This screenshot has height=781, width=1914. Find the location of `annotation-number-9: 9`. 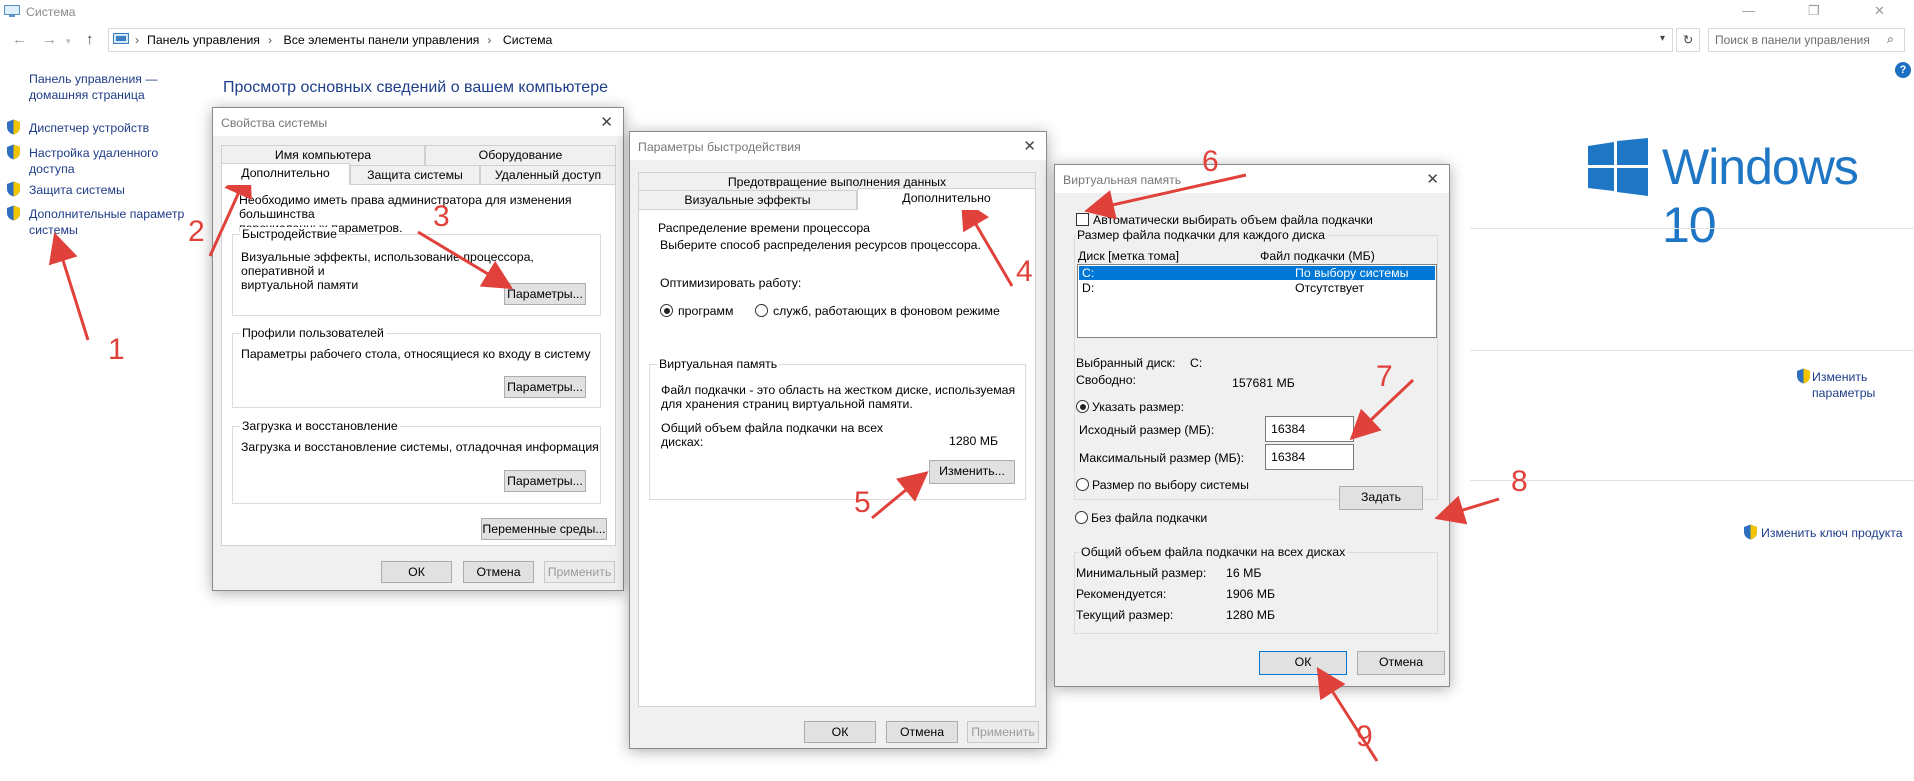

annotation-number-9: 9 is located at coordinates (1364, 736).